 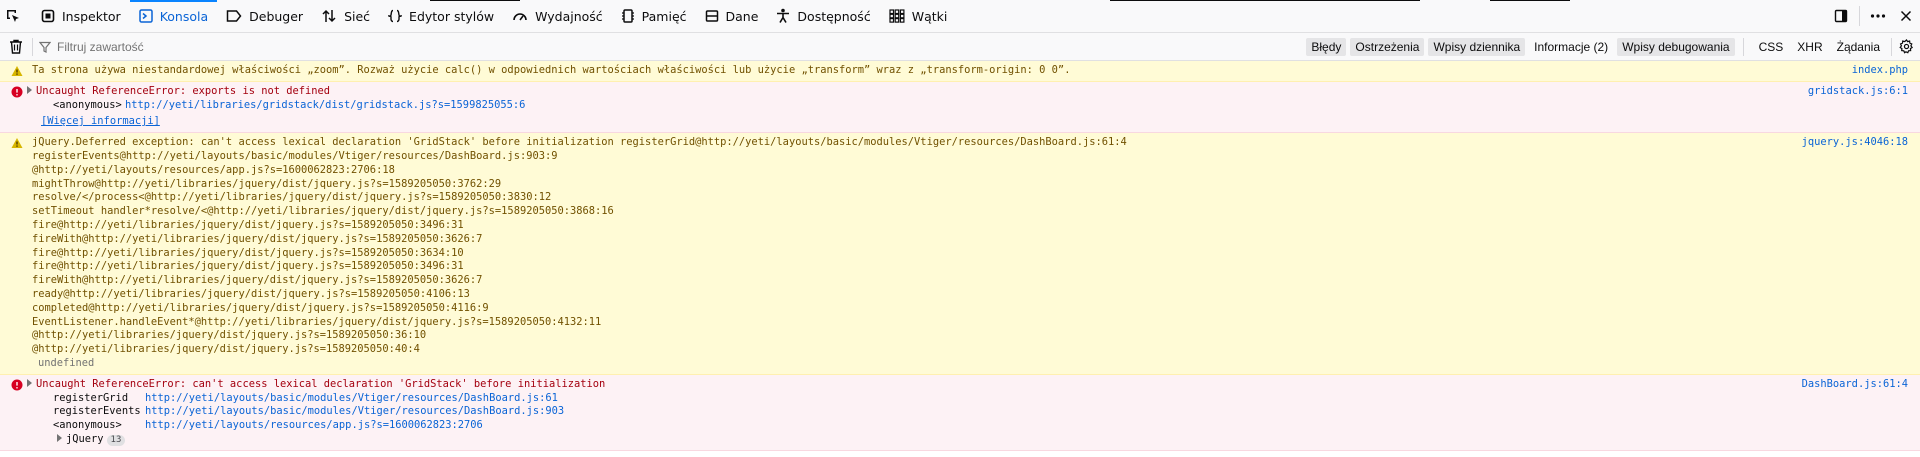 I want to click on collapsed-frame-group: jQuery 13, so click(x=913, y=440).